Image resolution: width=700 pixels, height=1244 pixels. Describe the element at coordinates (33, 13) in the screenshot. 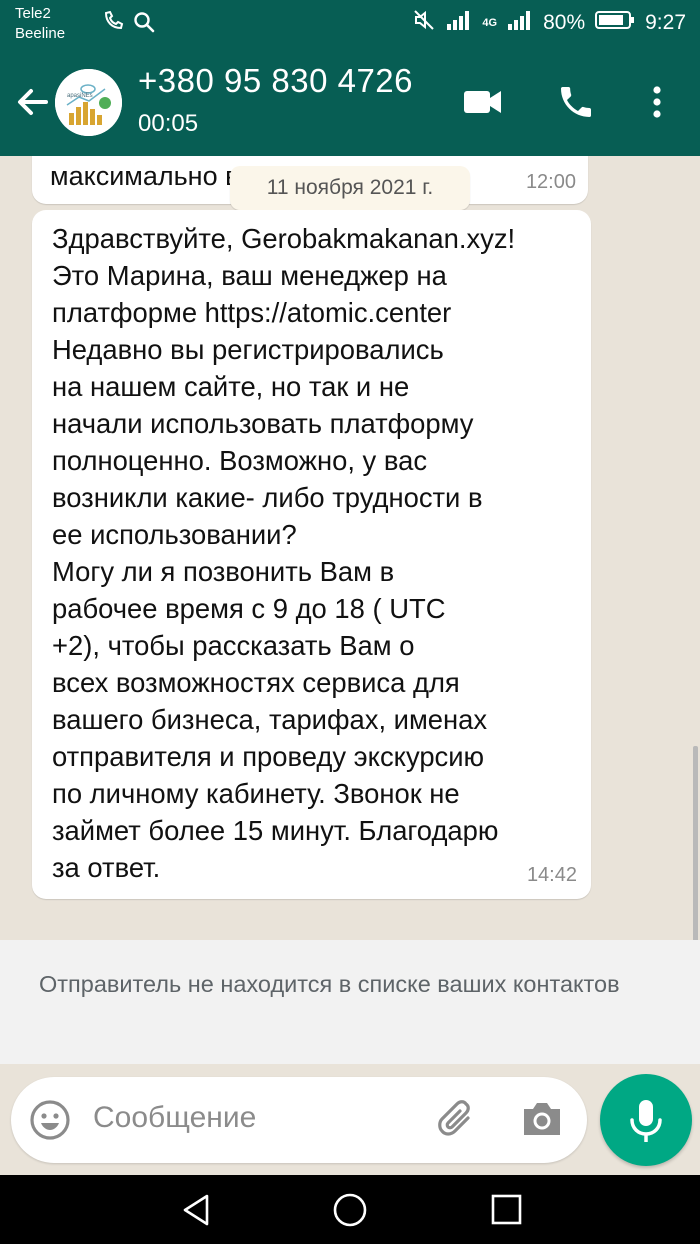

I see `carrier-1: Tele2` at that location.